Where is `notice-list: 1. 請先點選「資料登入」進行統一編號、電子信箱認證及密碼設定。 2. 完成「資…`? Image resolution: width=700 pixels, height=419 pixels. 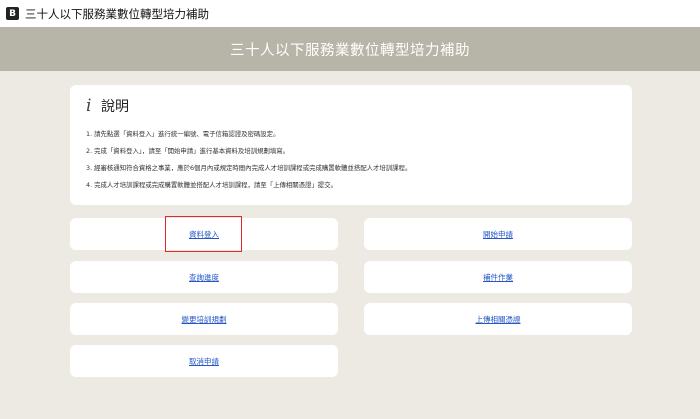 notice-list: 1. 請先點選「資料登入」進行統一編號、電子信箱認證及密碼設定。 2. 完成「資… is located at coordinates (351, 160).